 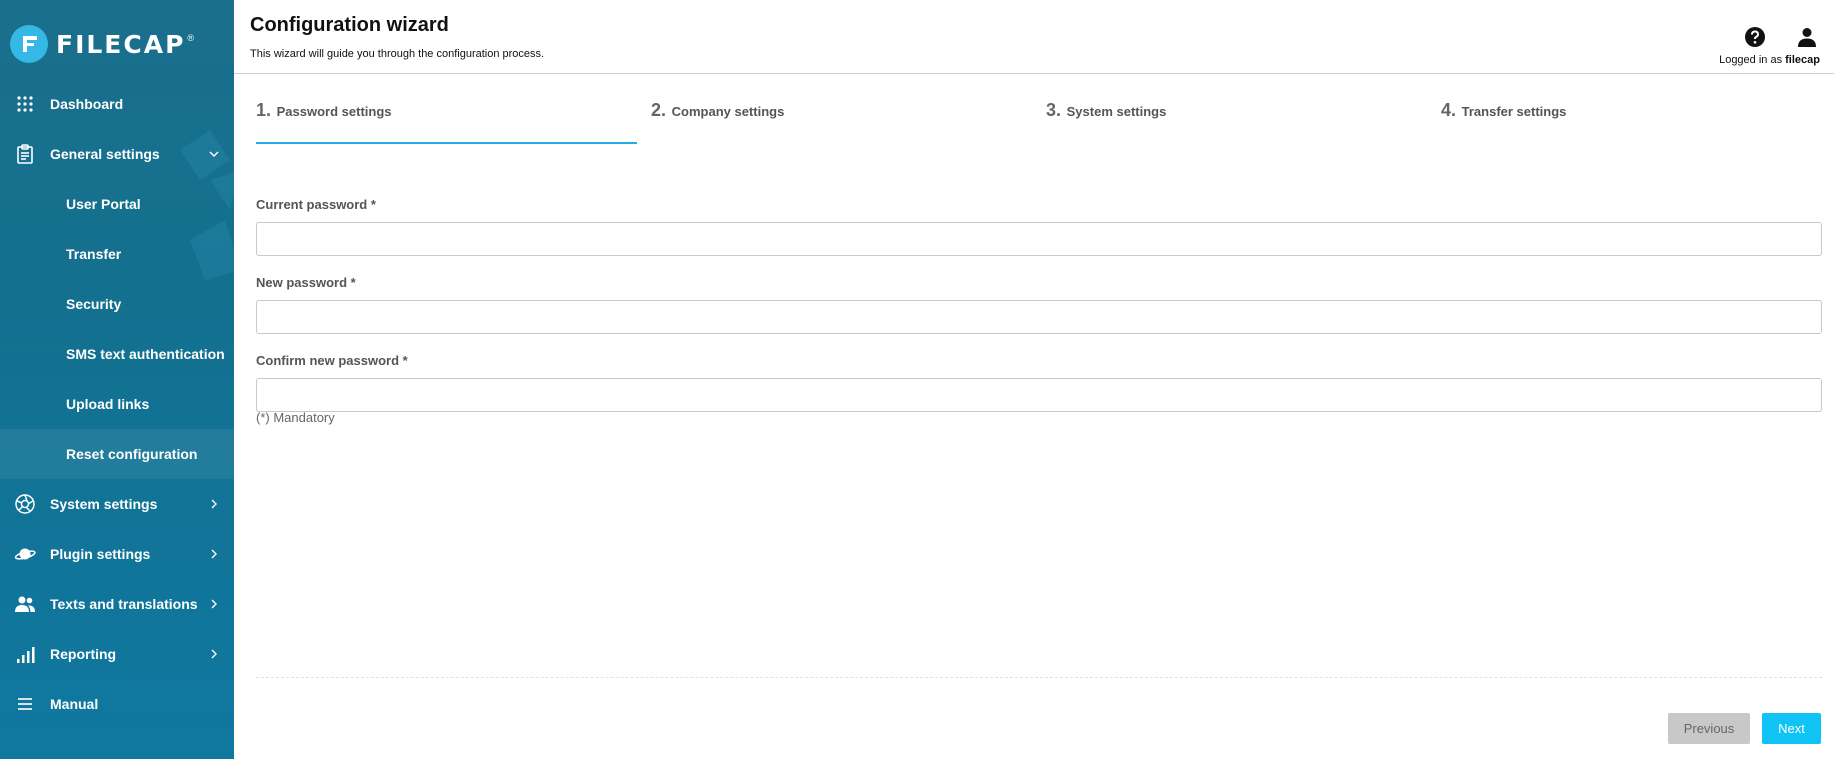 What do you see at coordinates (145, 354) in the screenshot?
I see `sidebar-item-label: SMS text authentication` at bounding box center [145, 354].